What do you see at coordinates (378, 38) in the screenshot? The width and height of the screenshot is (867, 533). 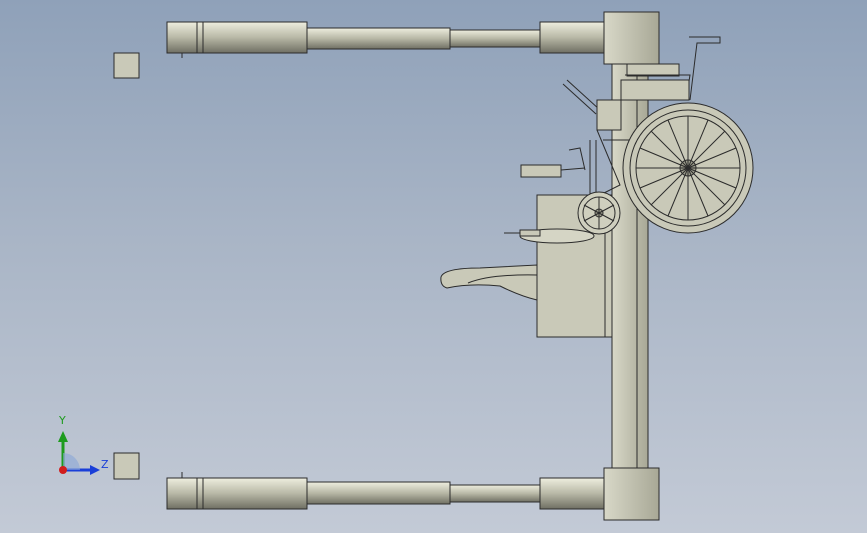 I see `upper-arm-middle-tube` at bounding box center [378, 38].